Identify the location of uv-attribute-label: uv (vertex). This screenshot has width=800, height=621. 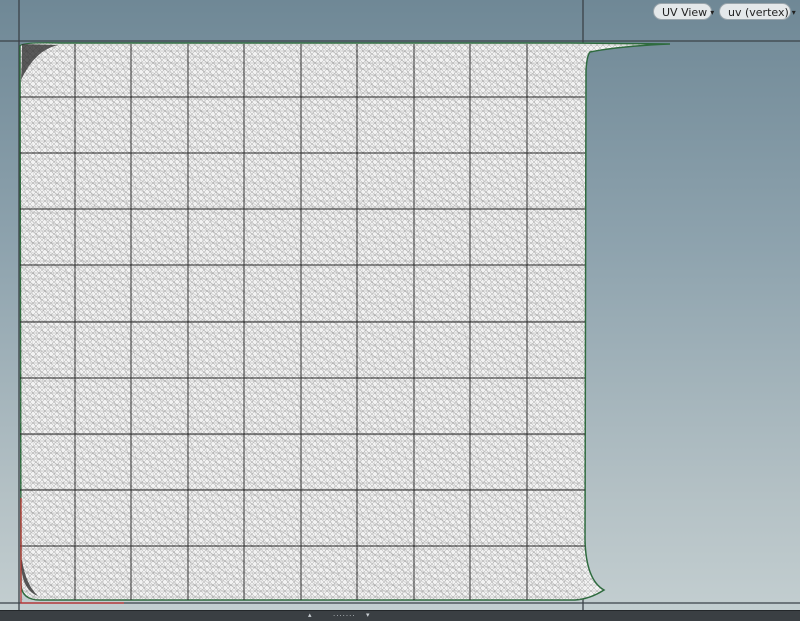
(758, 12).